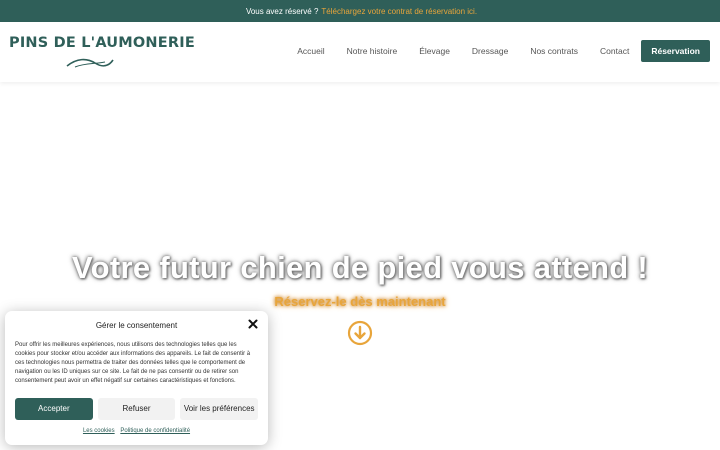 The image size is (720, 450). Describe the element at coordinates (99, 431) in the screenshot. I see `cookies-link: Les cookies` at that location.